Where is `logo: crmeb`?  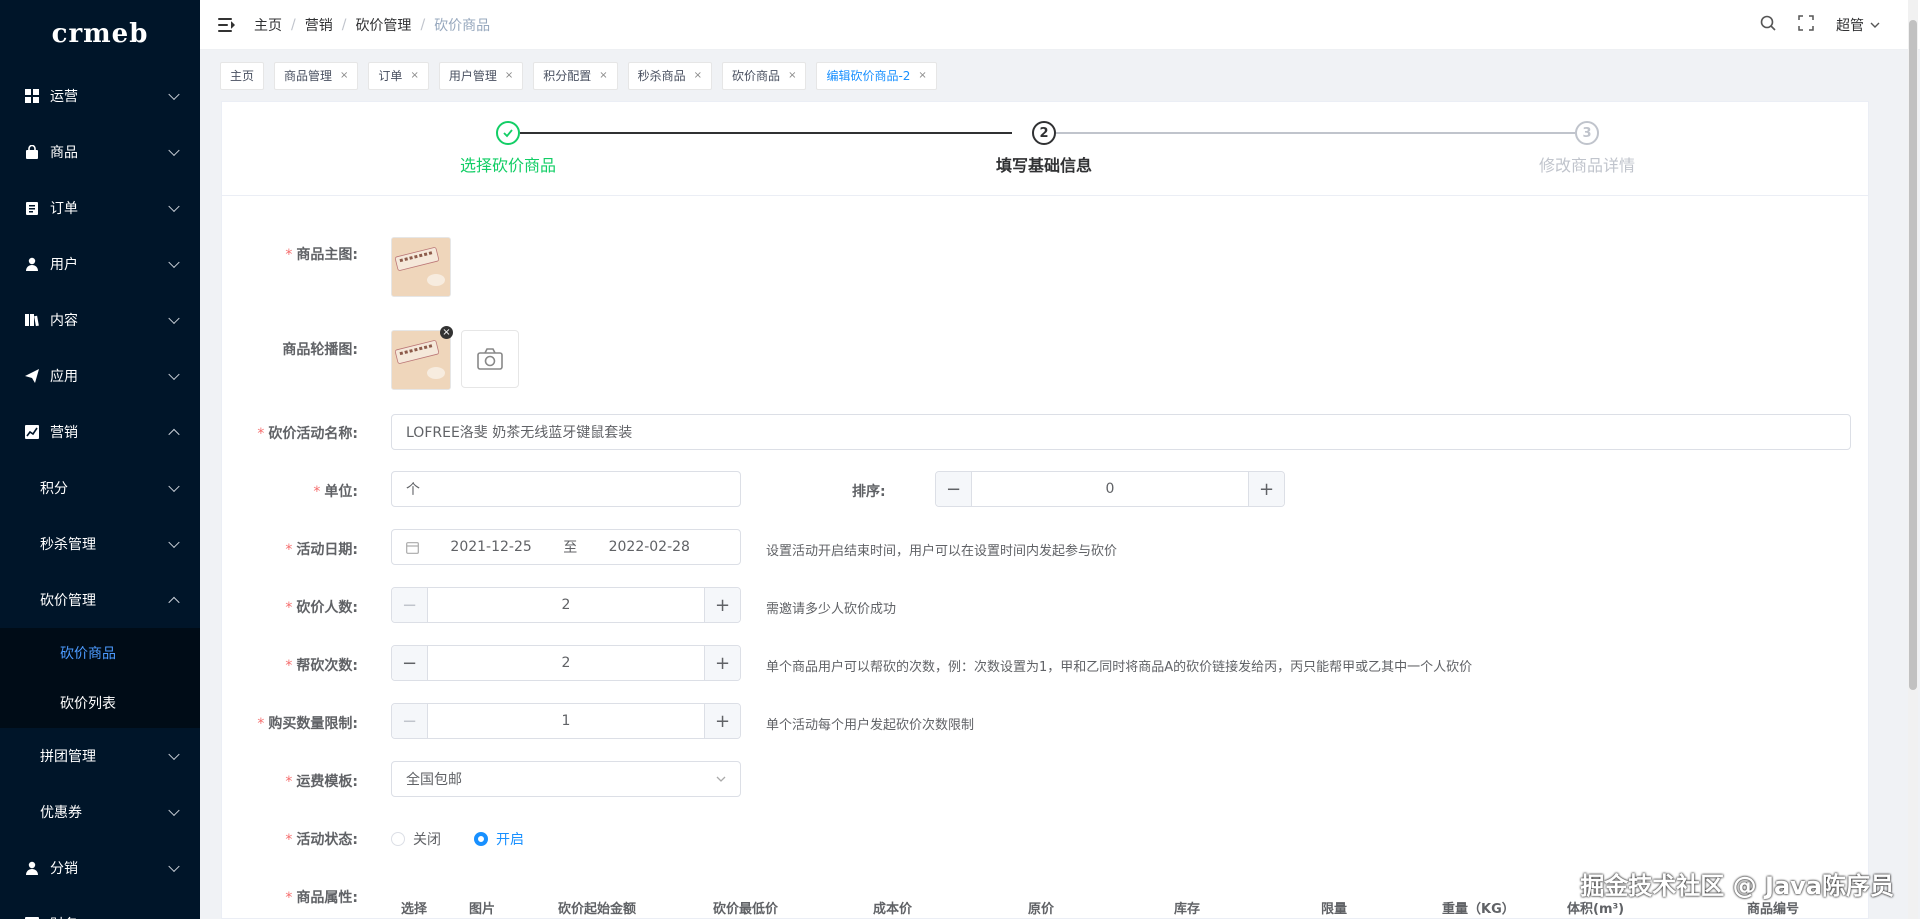 logo: crmeb is located at coordinates (100, 34).